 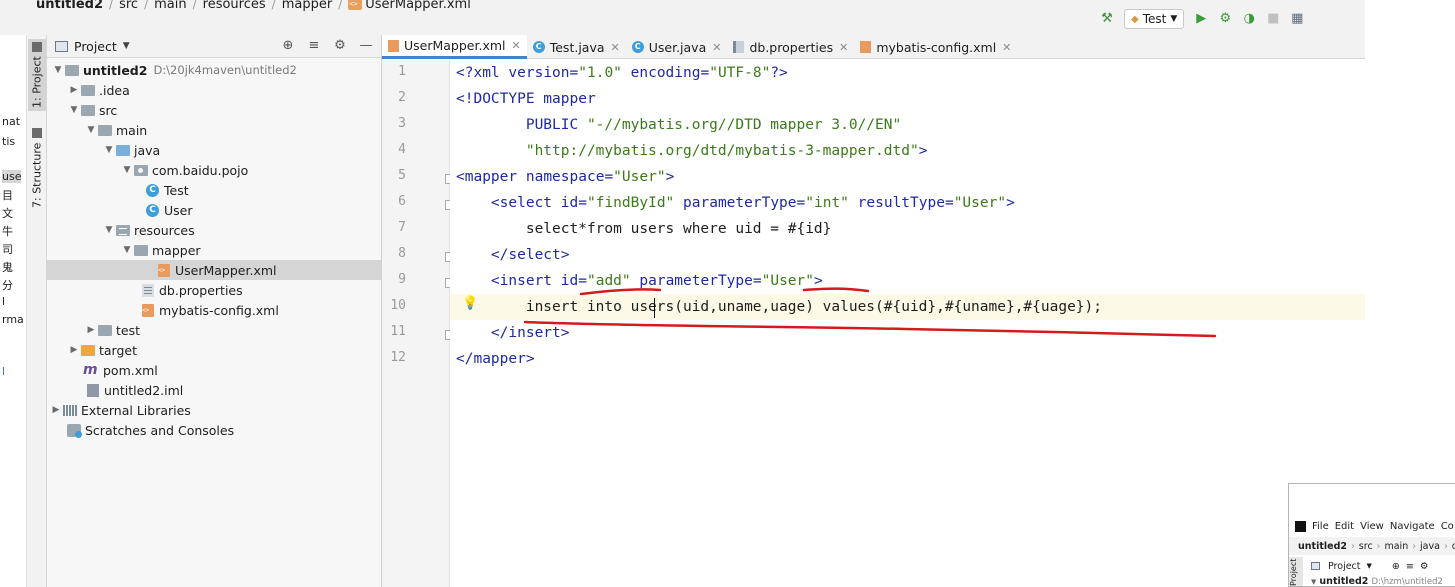 What do you see at coordinates (170, 6) in the screenshot?
I see `breadcrumb-item: main` at bounding box center [170, 6].